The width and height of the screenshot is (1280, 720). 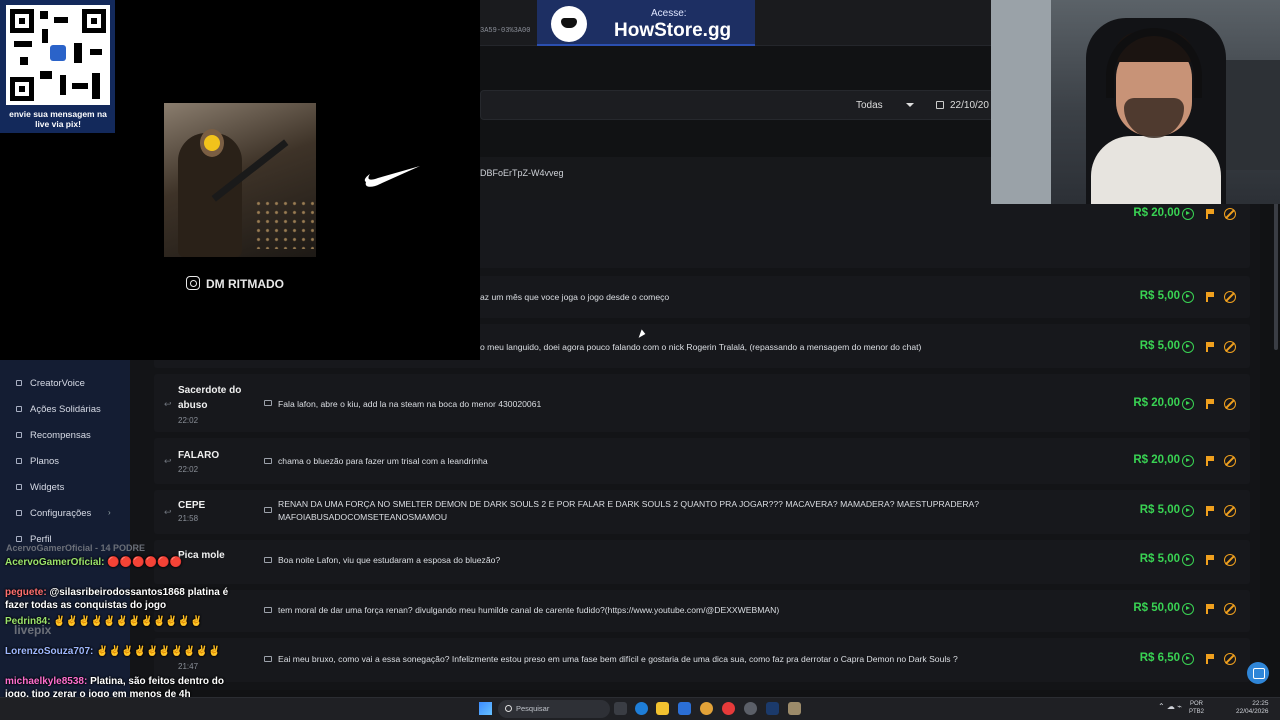 What do you see at coordinates (794, 708) in the screenshot?
I see `app-icon` at bounding box center [794, 708].